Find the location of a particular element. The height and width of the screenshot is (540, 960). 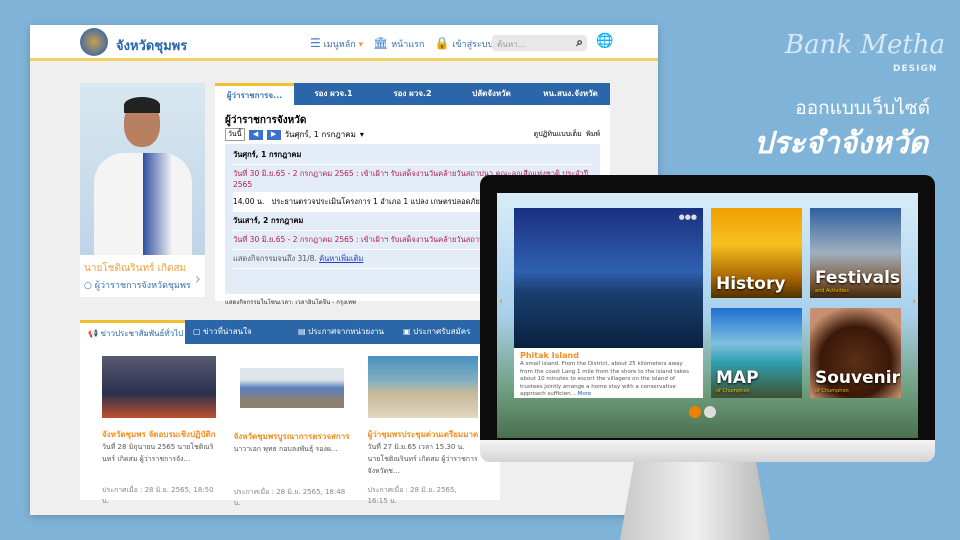

brand-sub: DESIGN is located at coordinates (915, 69).